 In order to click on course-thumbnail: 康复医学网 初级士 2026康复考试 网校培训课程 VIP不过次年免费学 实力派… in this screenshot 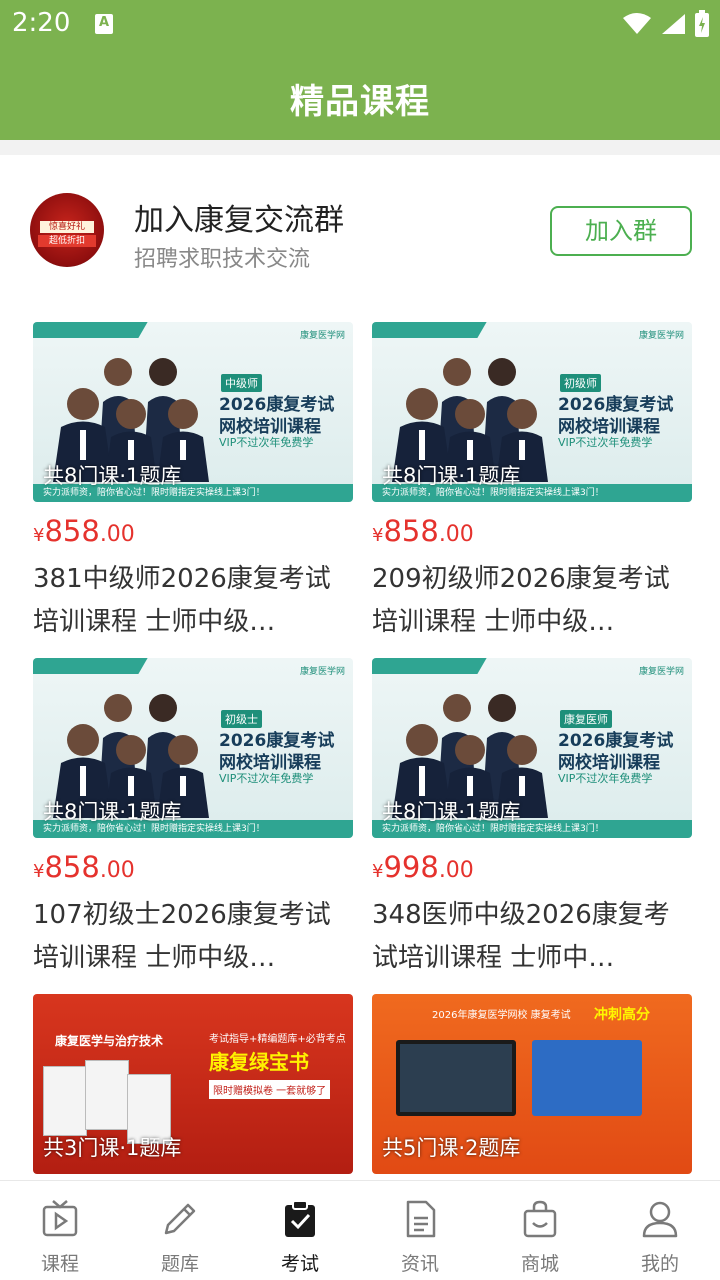, I will do `click(193, 748)`.